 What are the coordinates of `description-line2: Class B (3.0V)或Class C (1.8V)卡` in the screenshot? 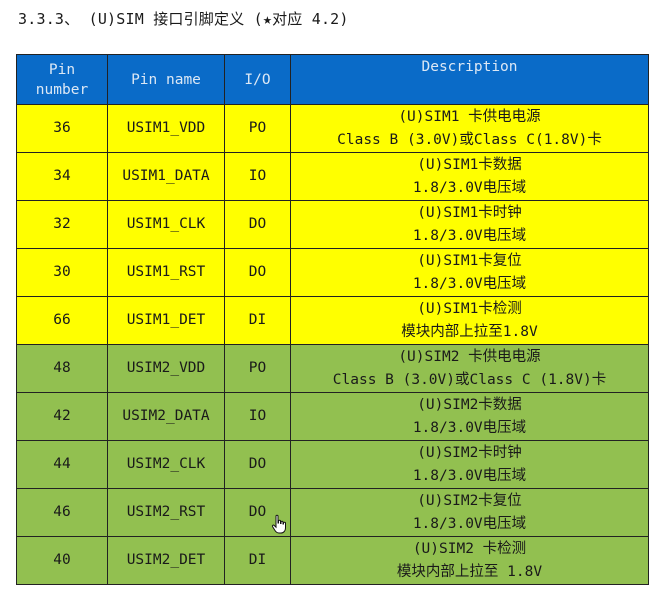 It's located at (469, 379).